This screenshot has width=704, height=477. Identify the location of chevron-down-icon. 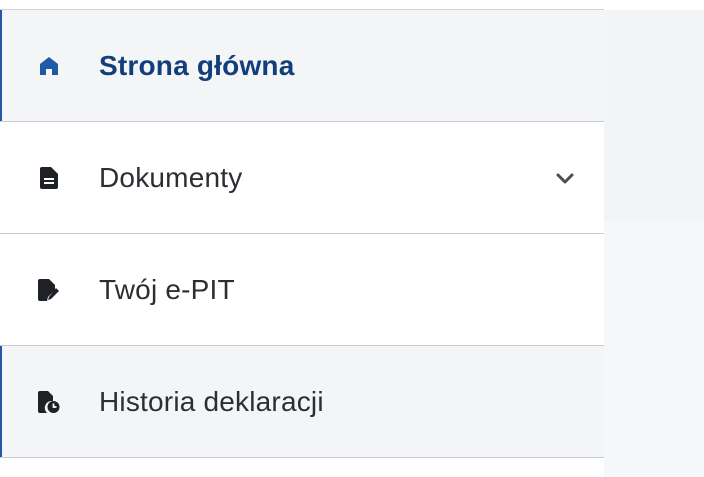
(565, 178).